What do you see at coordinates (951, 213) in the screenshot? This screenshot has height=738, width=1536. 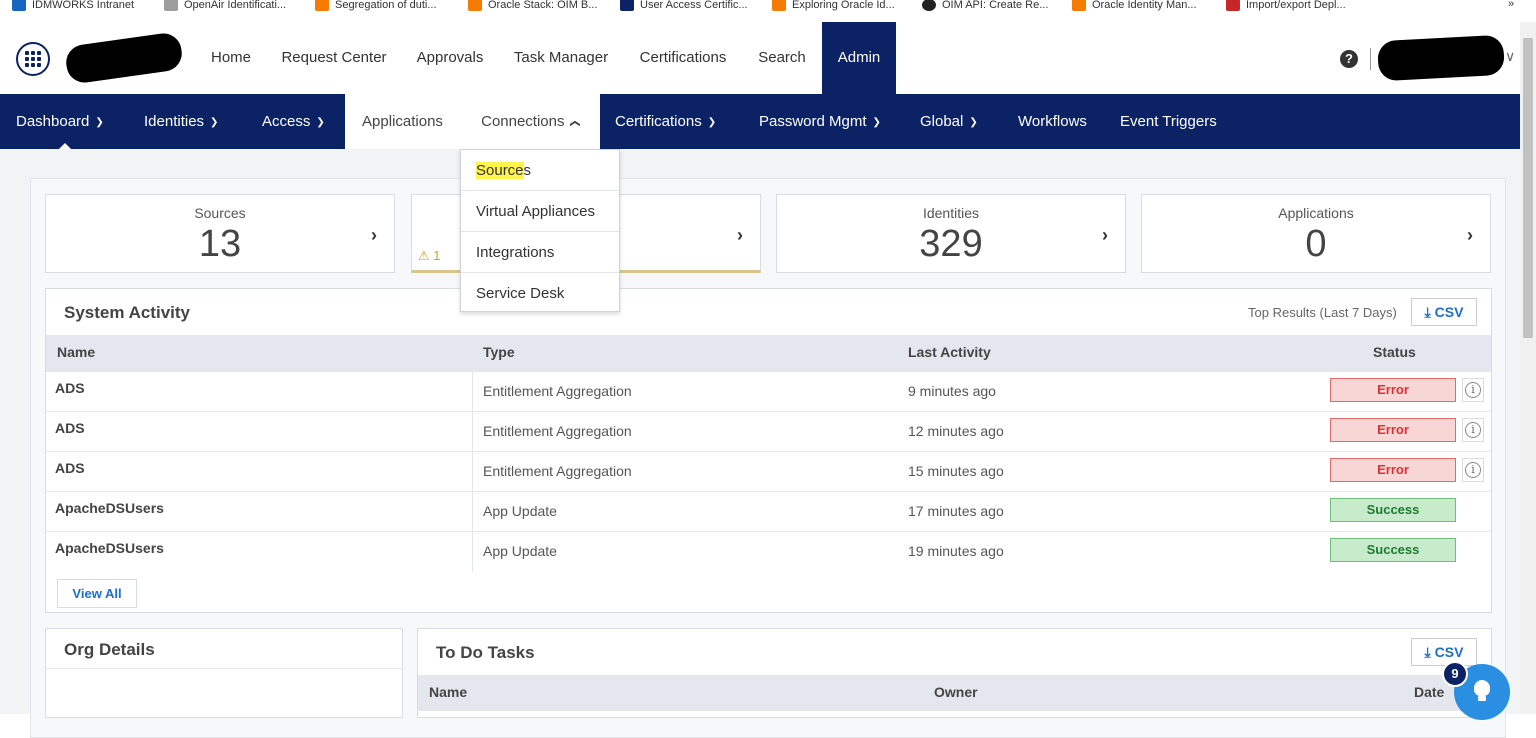 I see `card-label: Identities` at bounding box center [951, 213].